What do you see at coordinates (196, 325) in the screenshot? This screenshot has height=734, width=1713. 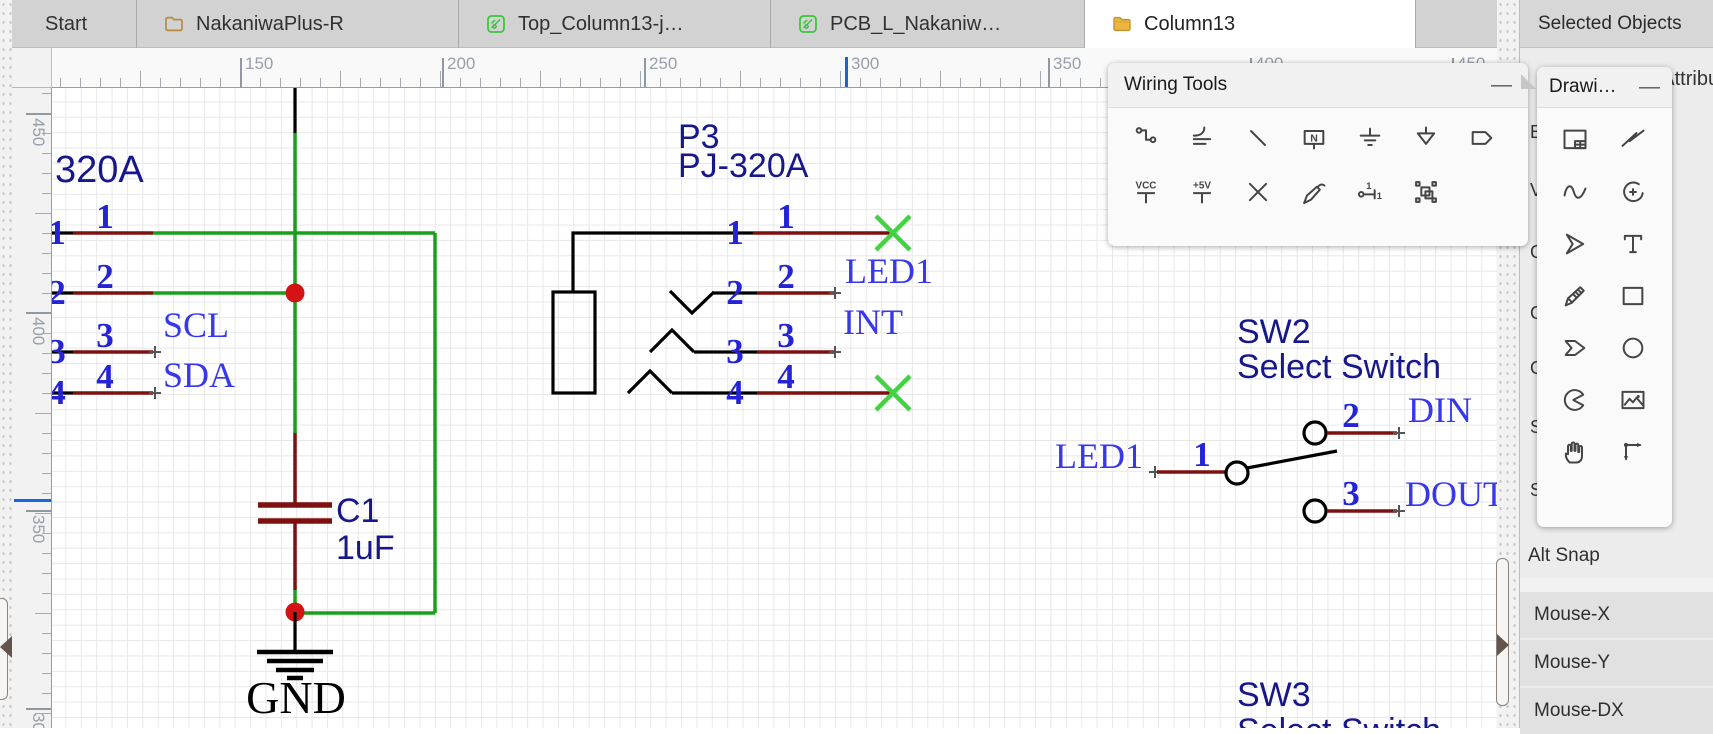 I see `net-label-scl: SCL` at bounding box center [196, 325].